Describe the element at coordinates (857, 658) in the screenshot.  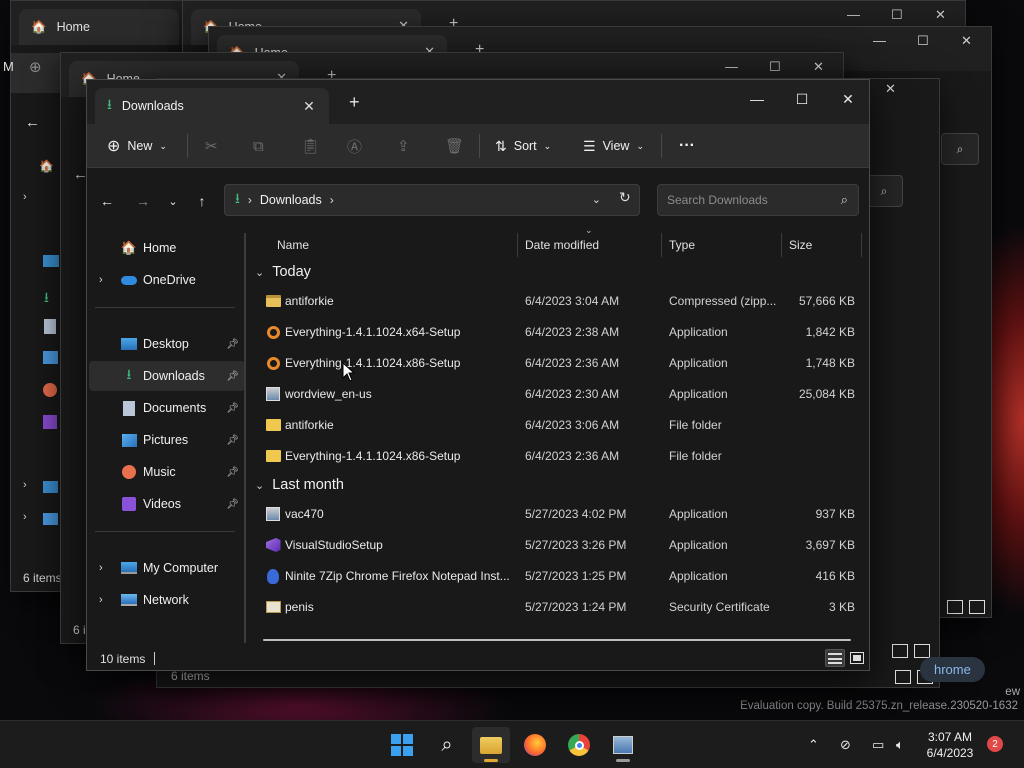
I see `tiles-view-button` at that location.